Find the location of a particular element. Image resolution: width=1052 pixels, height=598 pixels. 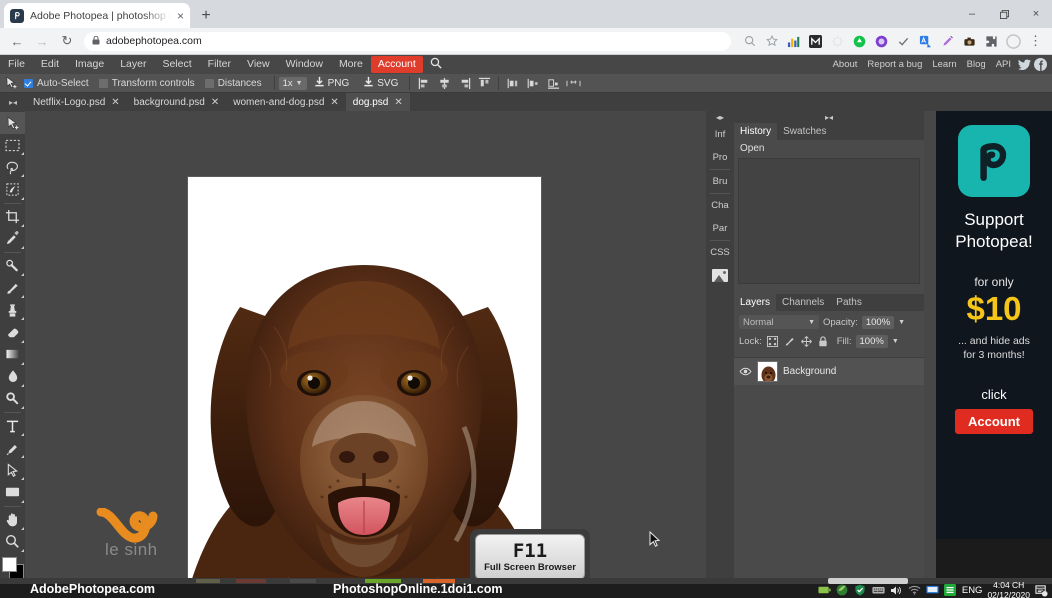

address-bar: adobephotopea.com is located at coordinates (407, 41).